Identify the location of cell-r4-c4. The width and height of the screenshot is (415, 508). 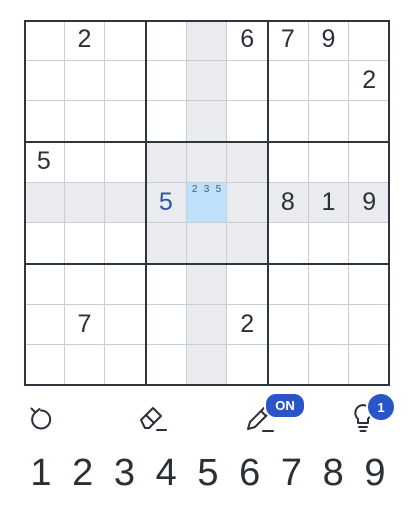
(166, 162).